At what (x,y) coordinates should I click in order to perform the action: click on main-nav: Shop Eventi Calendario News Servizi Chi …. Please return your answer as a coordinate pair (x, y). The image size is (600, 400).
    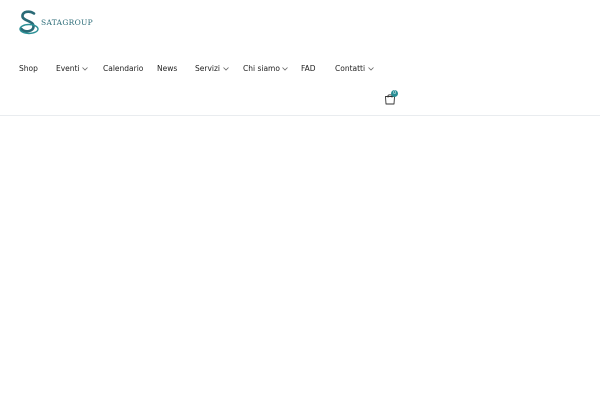
    Looking at the image, I should click on (300, 68).